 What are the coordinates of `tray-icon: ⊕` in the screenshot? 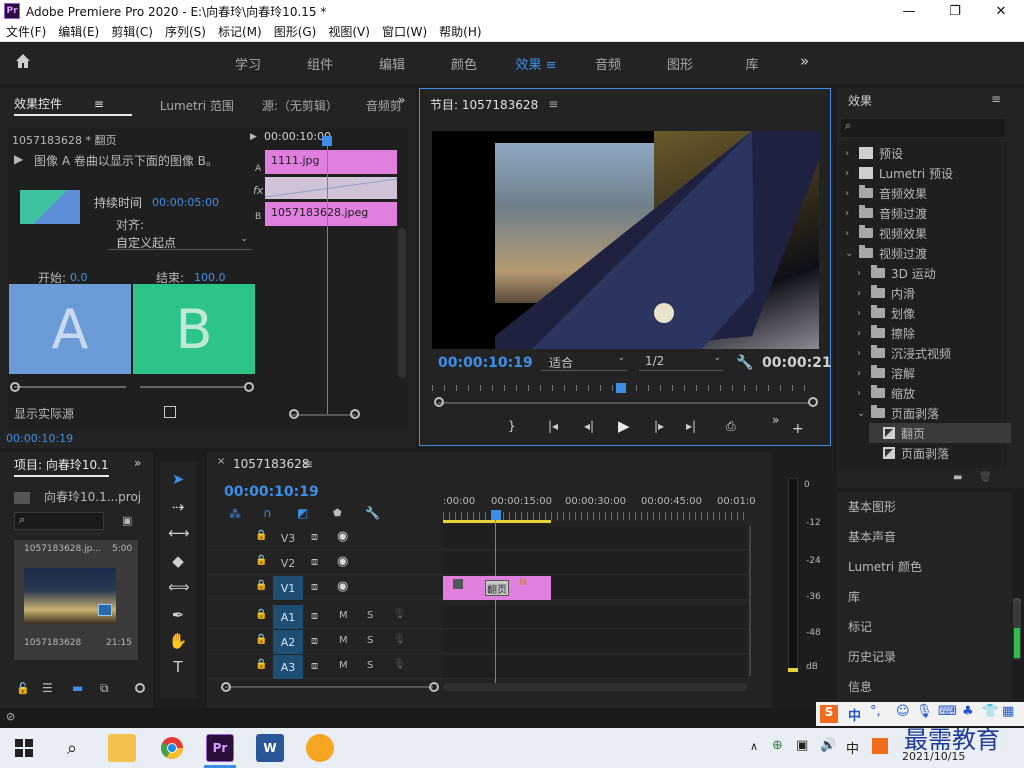 It's located at (777, 745).